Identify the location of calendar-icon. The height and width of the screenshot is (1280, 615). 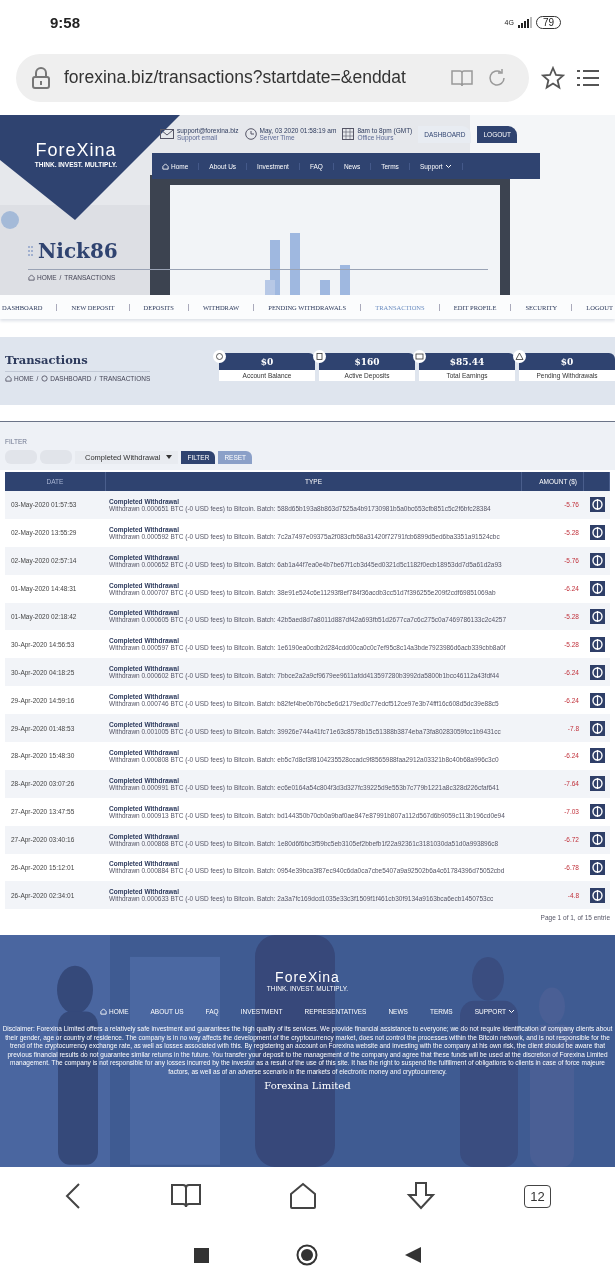
(348, 134).